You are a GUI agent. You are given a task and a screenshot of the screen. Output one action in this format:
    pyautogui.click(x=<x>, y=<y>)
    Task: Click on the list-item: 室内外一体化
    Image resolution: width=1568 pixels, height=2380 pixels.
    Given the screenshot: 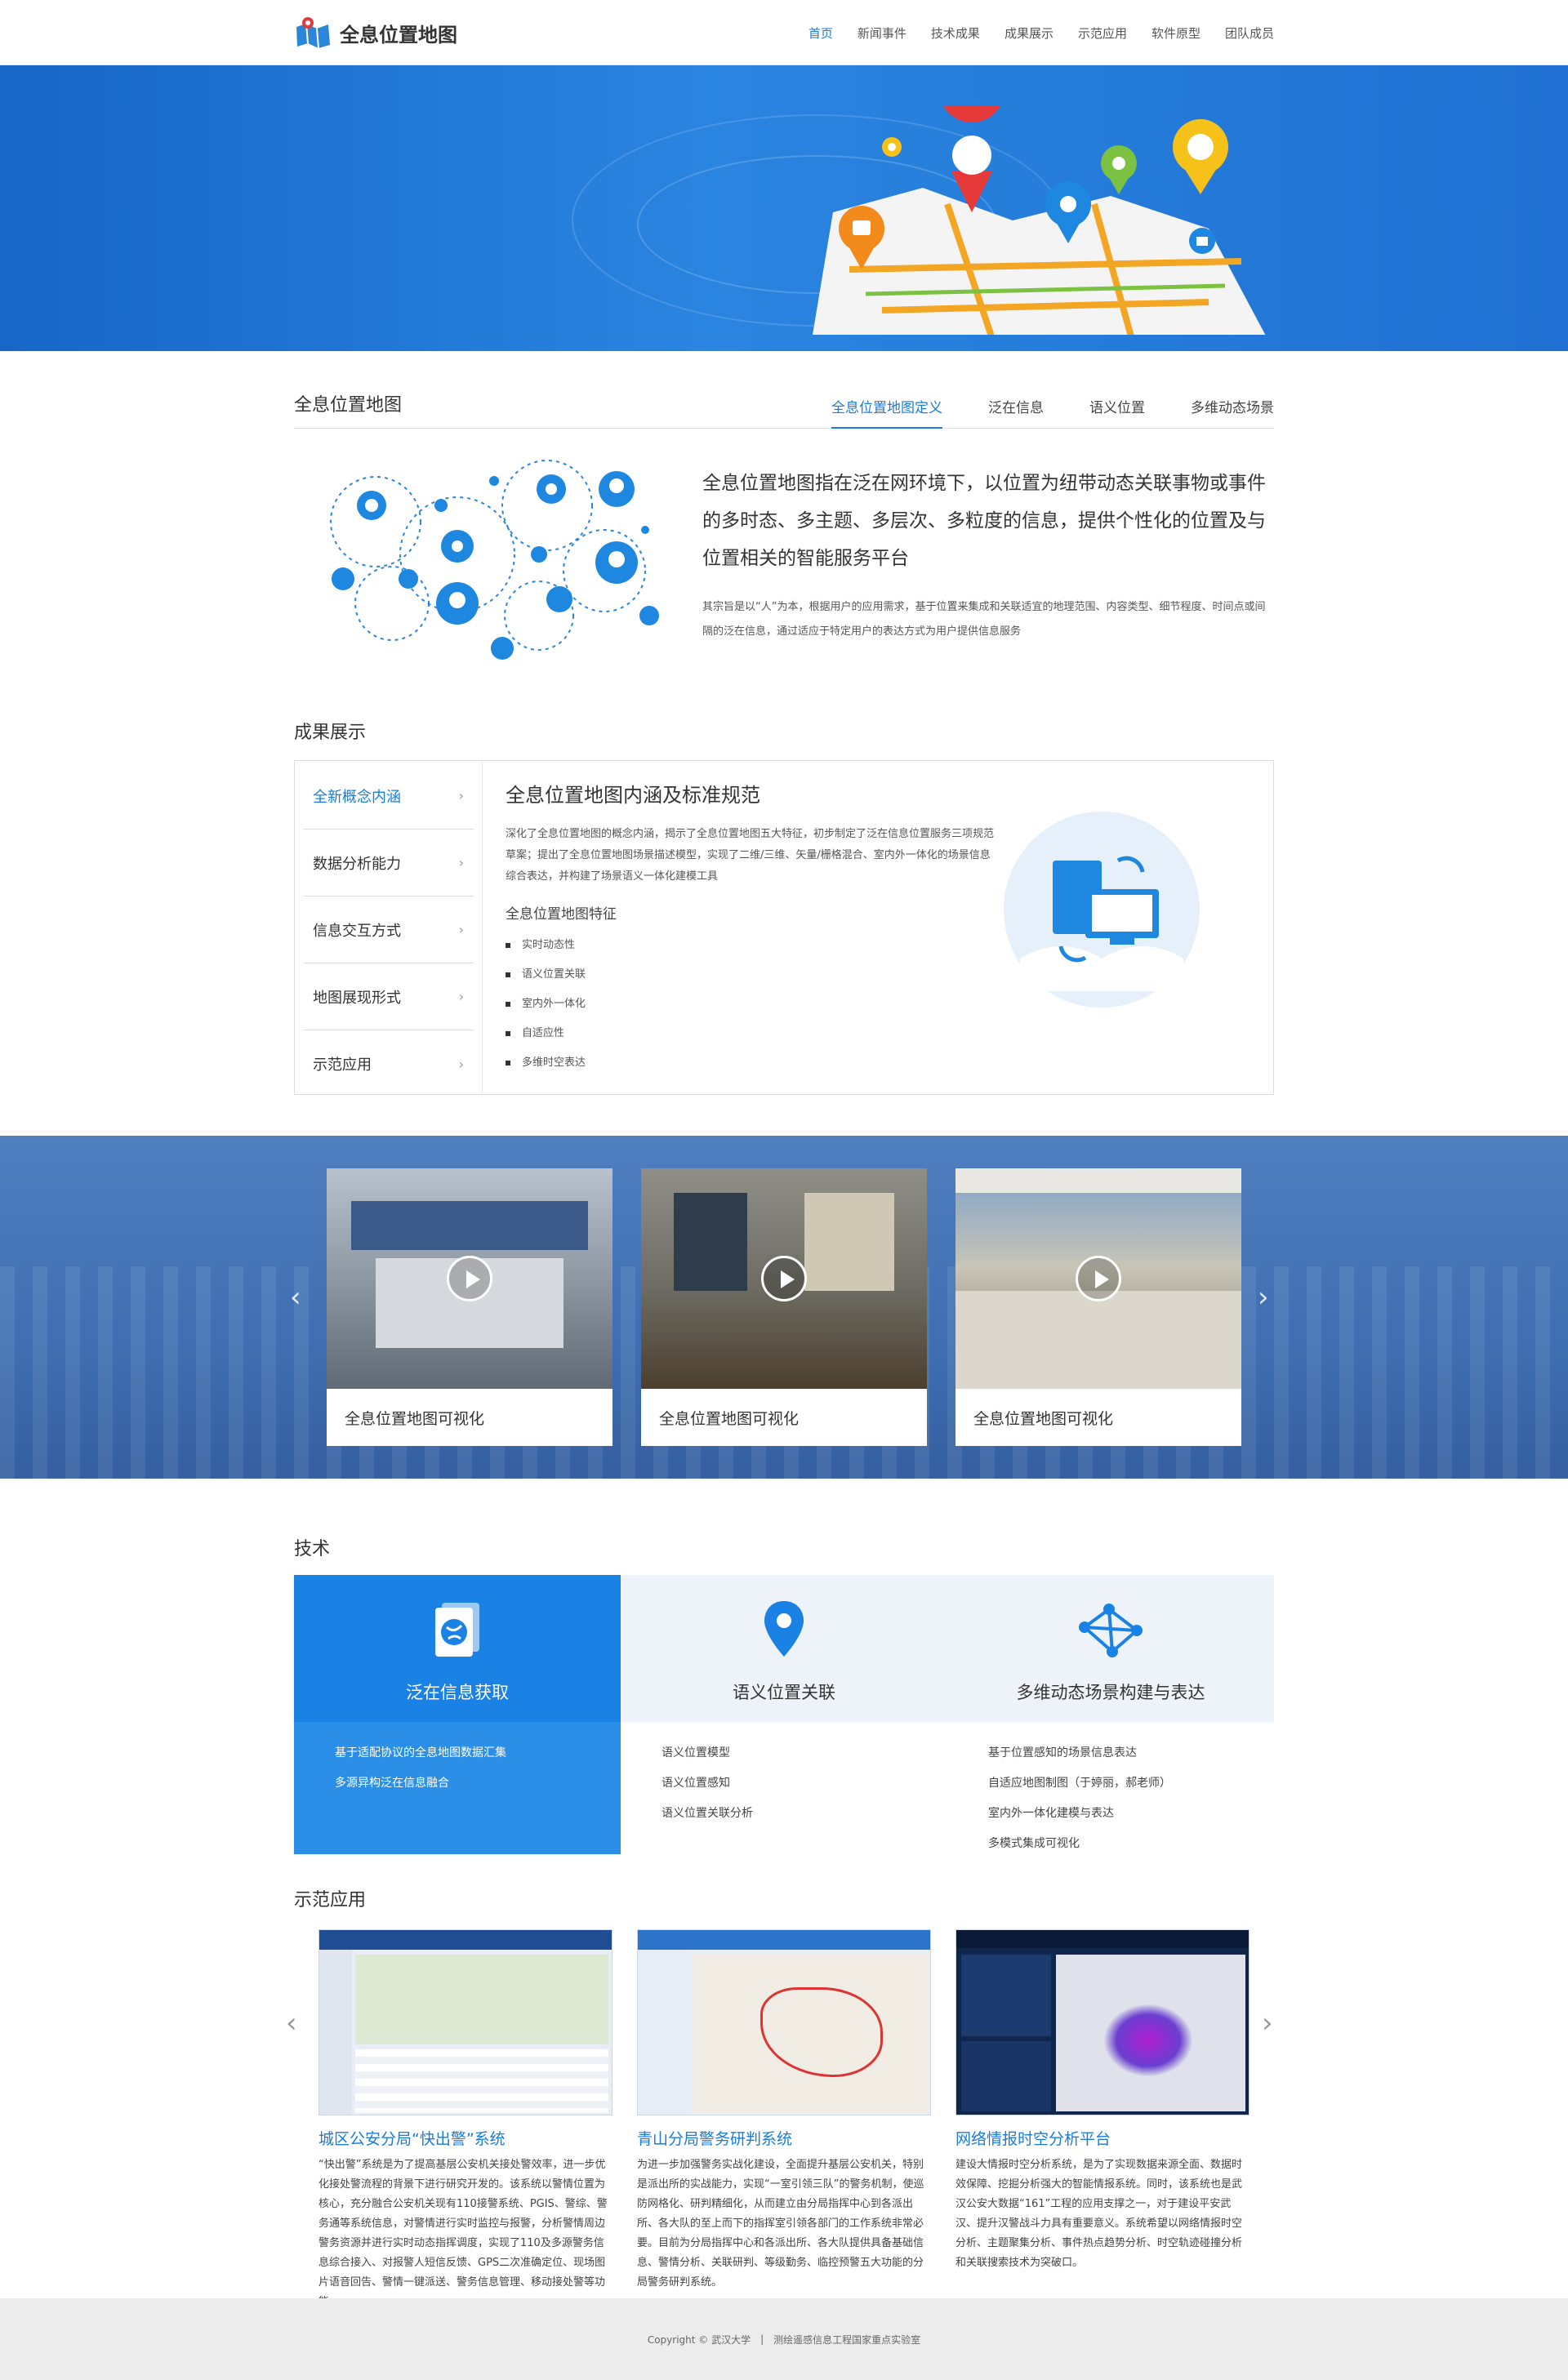 What is the action you would take?
    pyautogui.click(x=751, y=1005)
    